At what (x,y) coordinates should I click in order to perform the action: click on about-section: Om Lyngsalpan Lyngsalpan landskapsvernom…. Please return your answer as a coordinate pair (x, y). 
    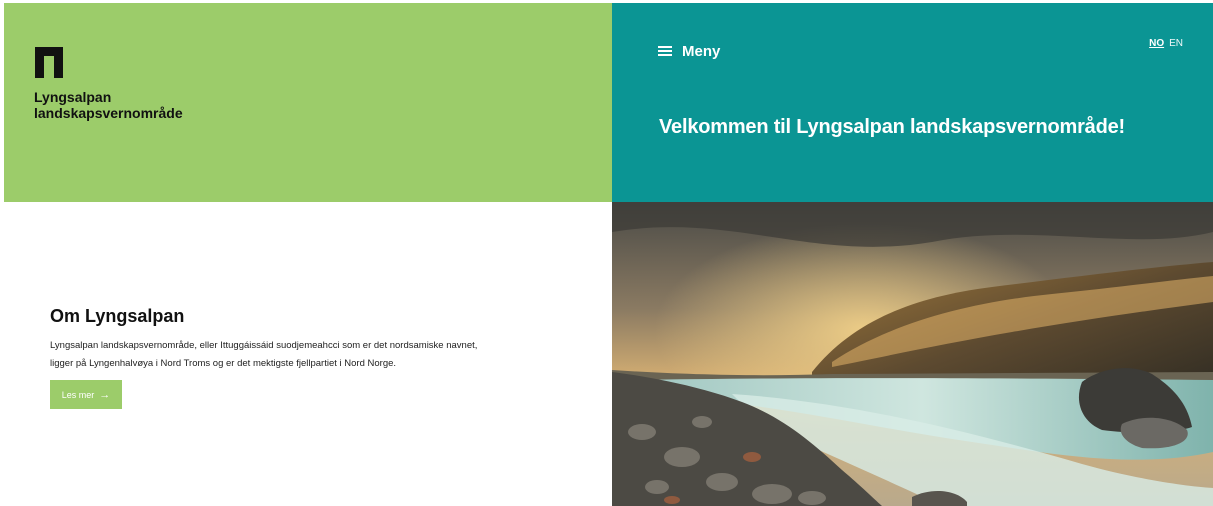
    Looking at the image, I should click on (310, 339).